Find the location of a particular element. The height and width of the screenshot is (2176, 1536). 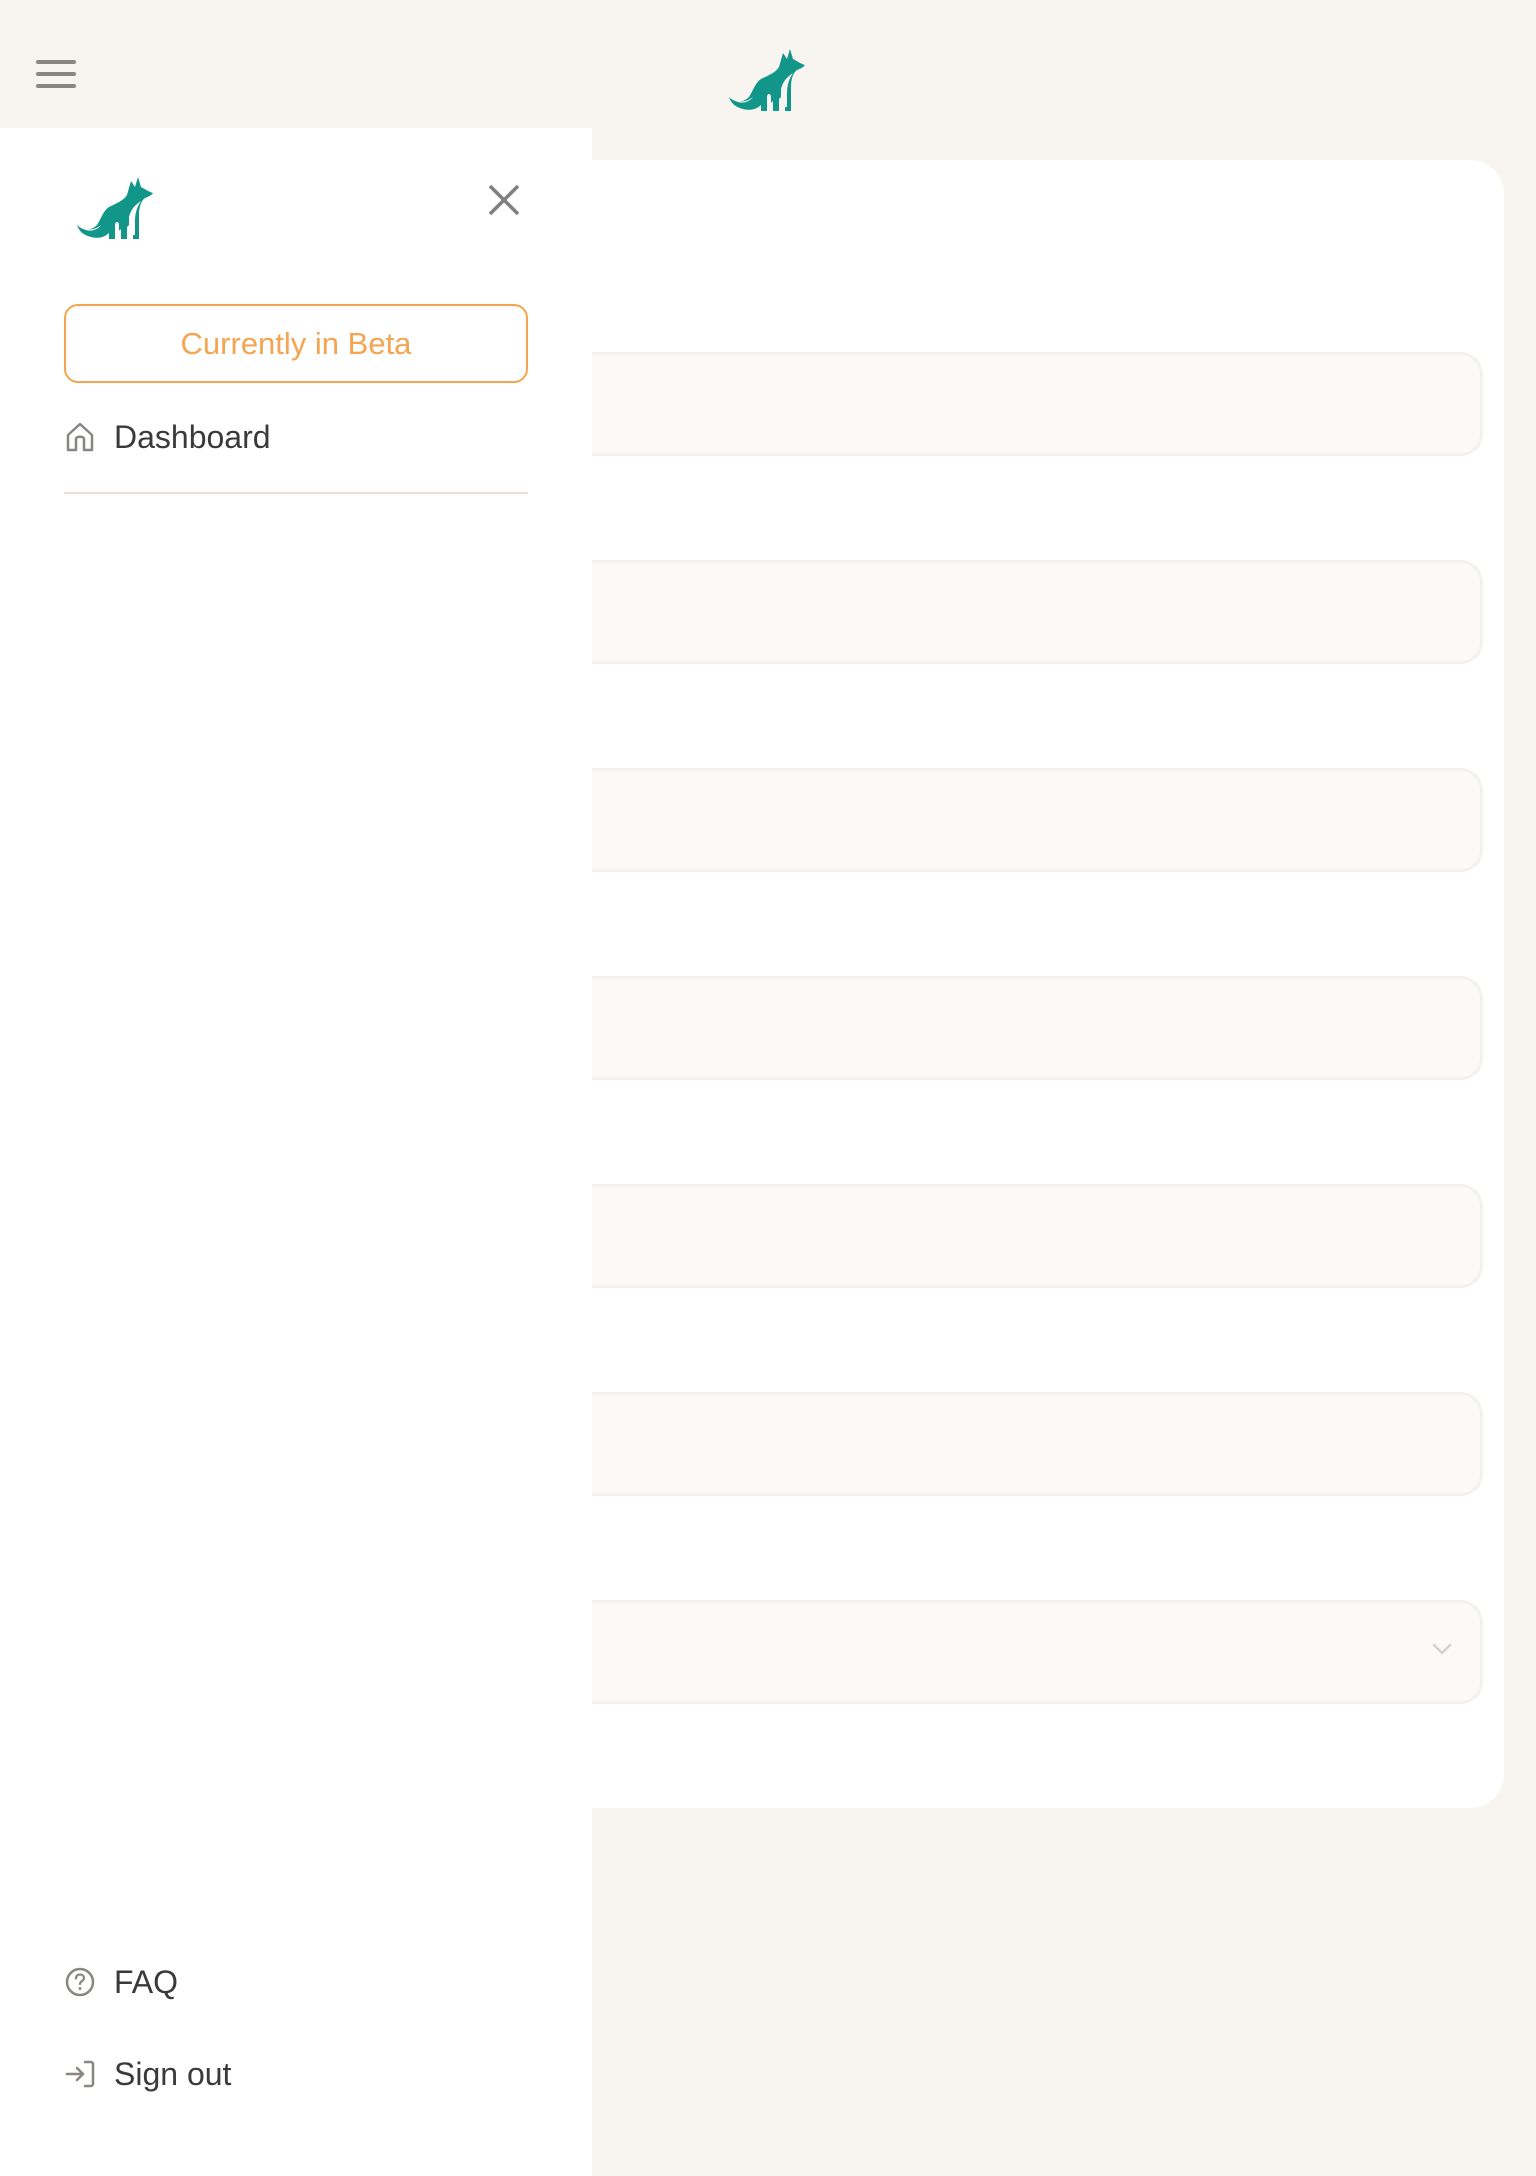

sidebar-item-faq: FAQ is located at coordinates (121, 1982).